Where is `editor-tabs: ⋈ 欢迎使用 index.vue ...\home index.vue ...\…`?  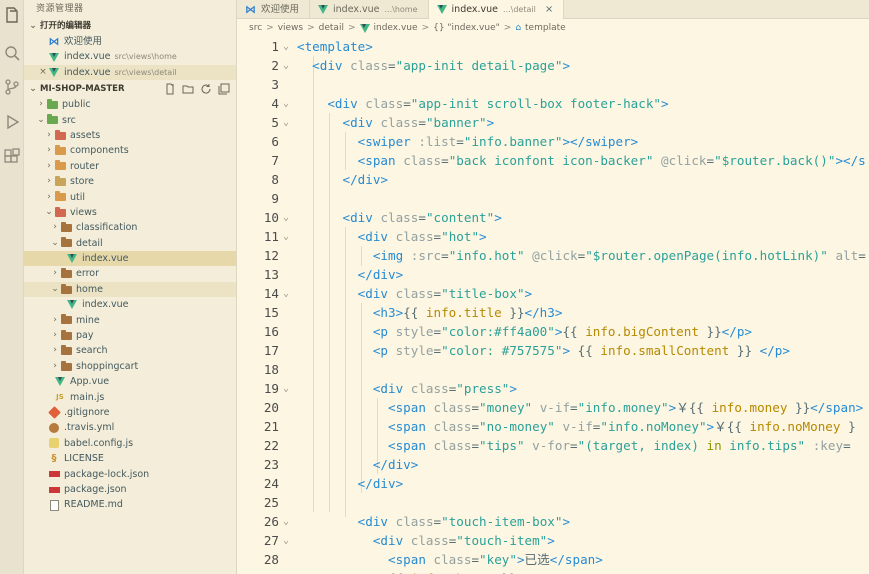 editor-tabs: ⋈ 欢迎使用 index.vue ...\home index.vue ...\… is located at coordinates (553, 9).